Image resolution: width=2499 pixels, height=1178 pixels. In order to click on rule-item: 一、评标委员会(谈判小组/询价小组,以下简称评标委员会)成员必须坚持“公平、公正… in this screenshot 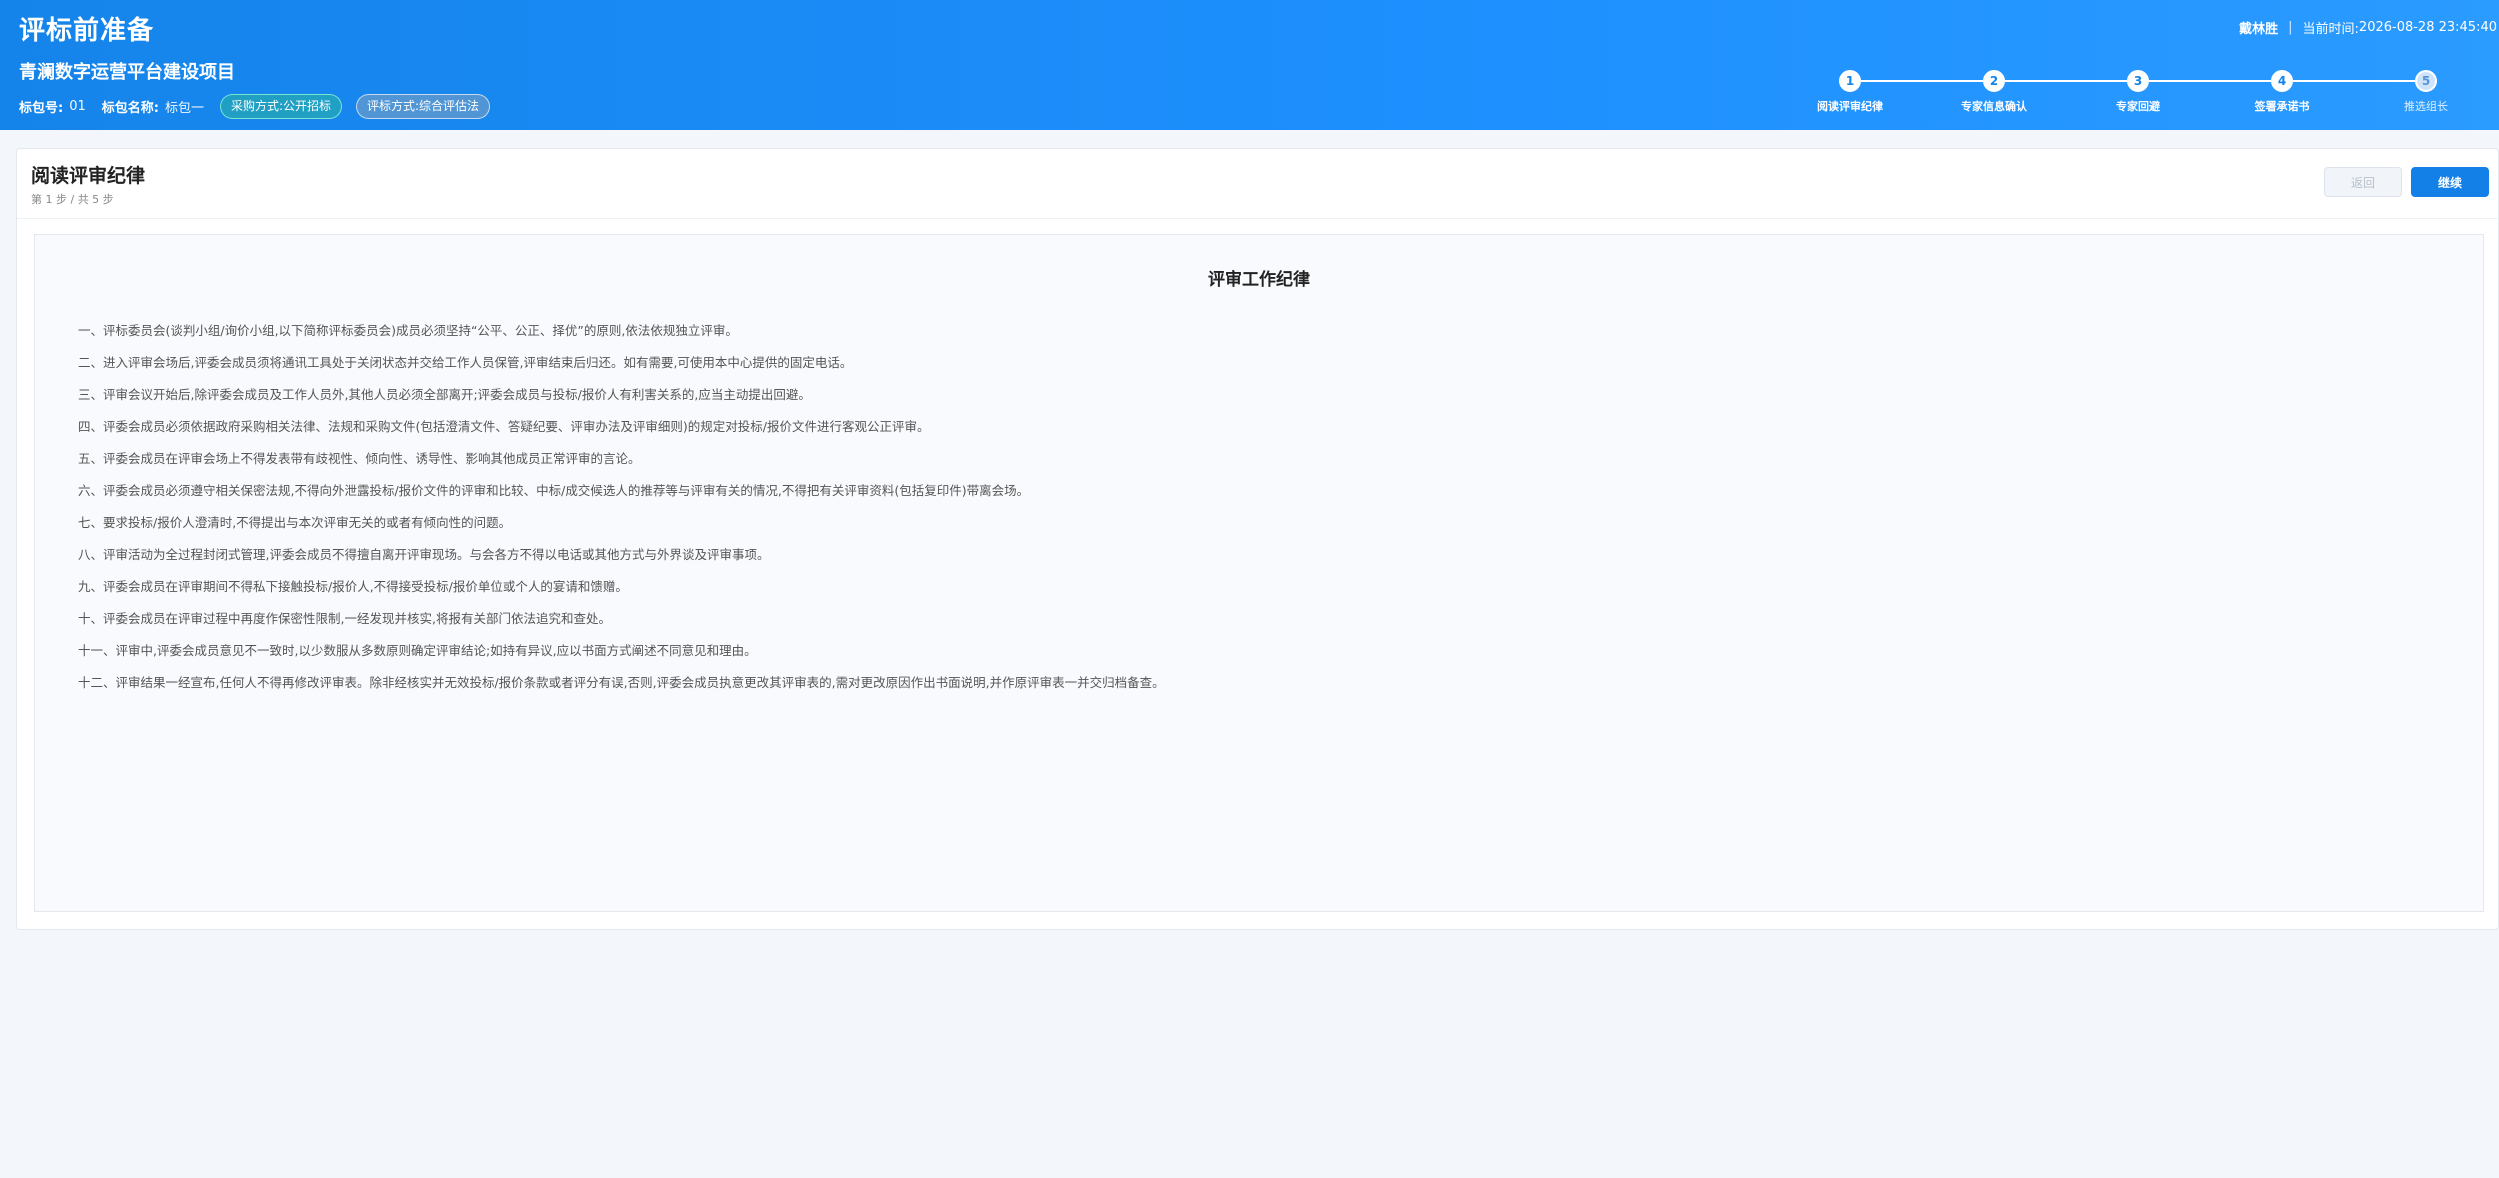, I will do `click(408, 330)`.